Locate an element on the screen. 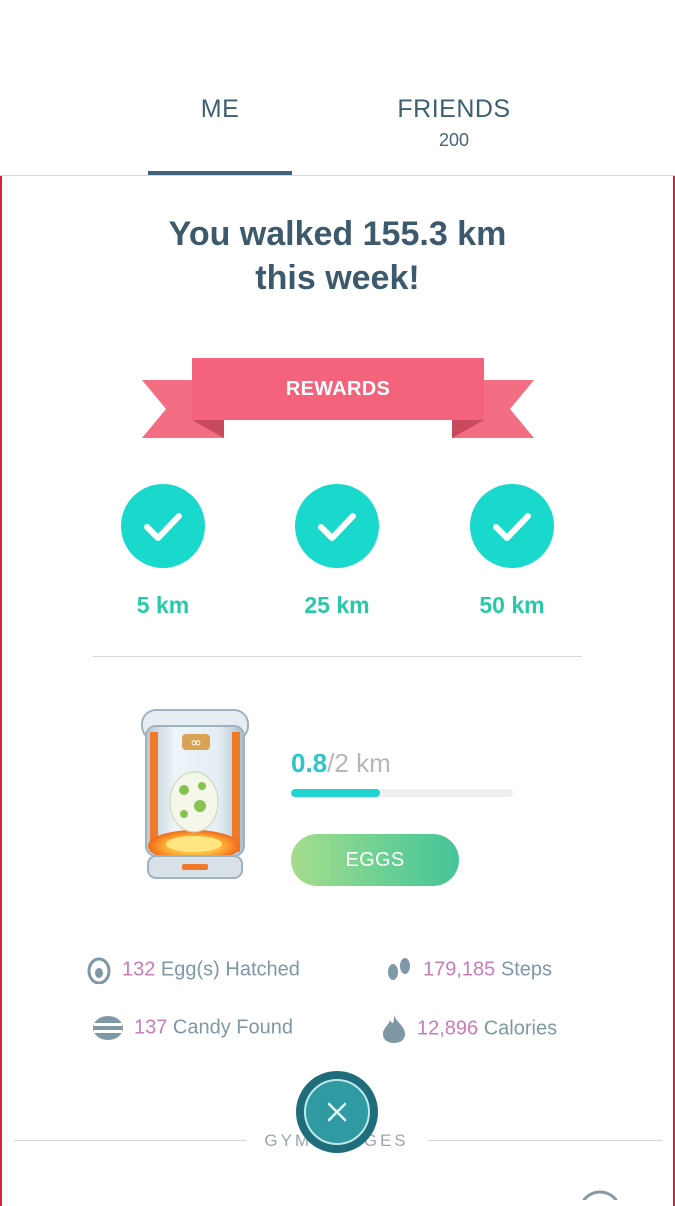 Image resolution: width=675 pixels, height=1206 pixels. tab-me: ME is located at coordinates (220, 109).